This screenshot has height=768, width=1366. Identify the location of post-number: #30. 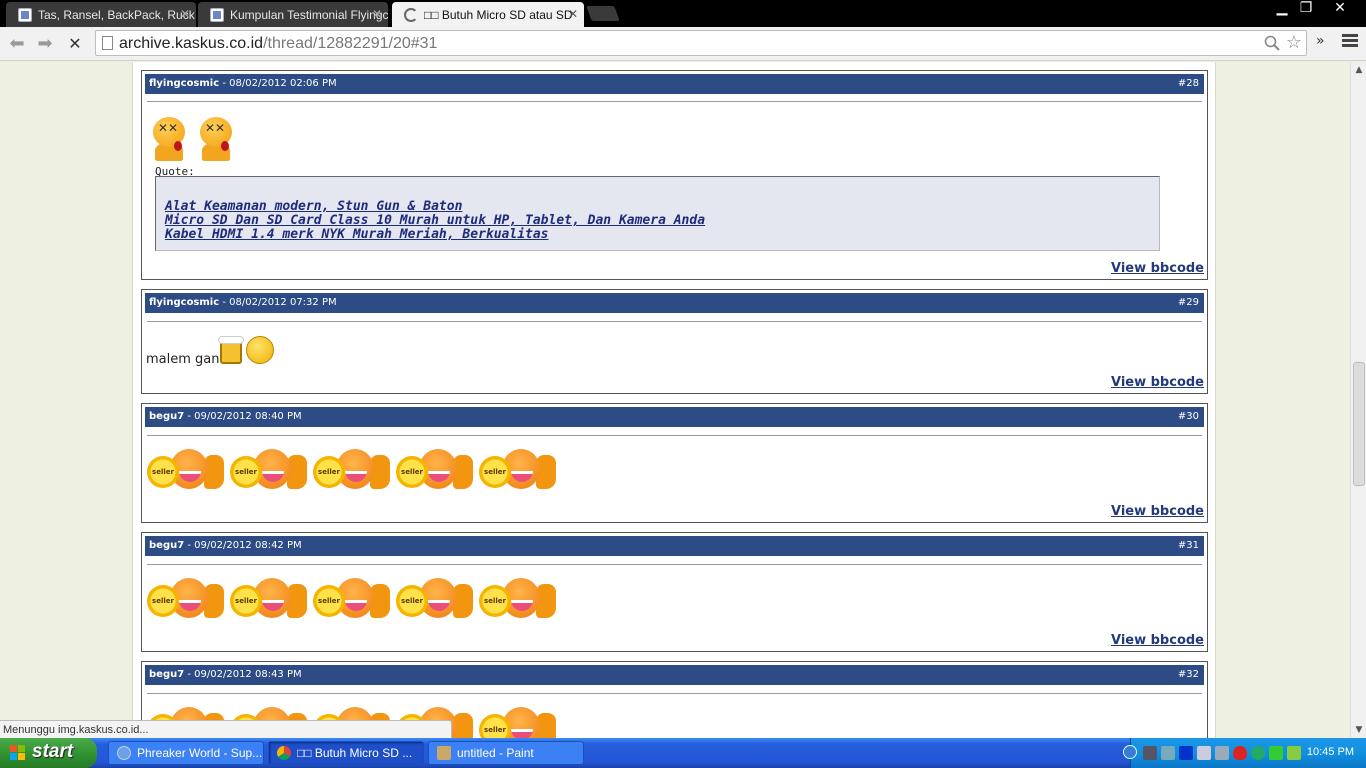
(1188, 417).